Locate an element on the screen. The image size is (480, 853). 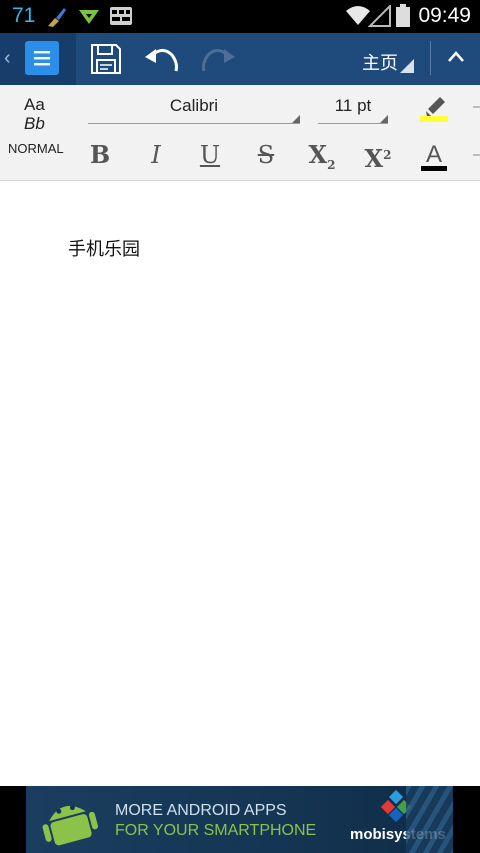
download-icon is located at coordinates (89, 18).